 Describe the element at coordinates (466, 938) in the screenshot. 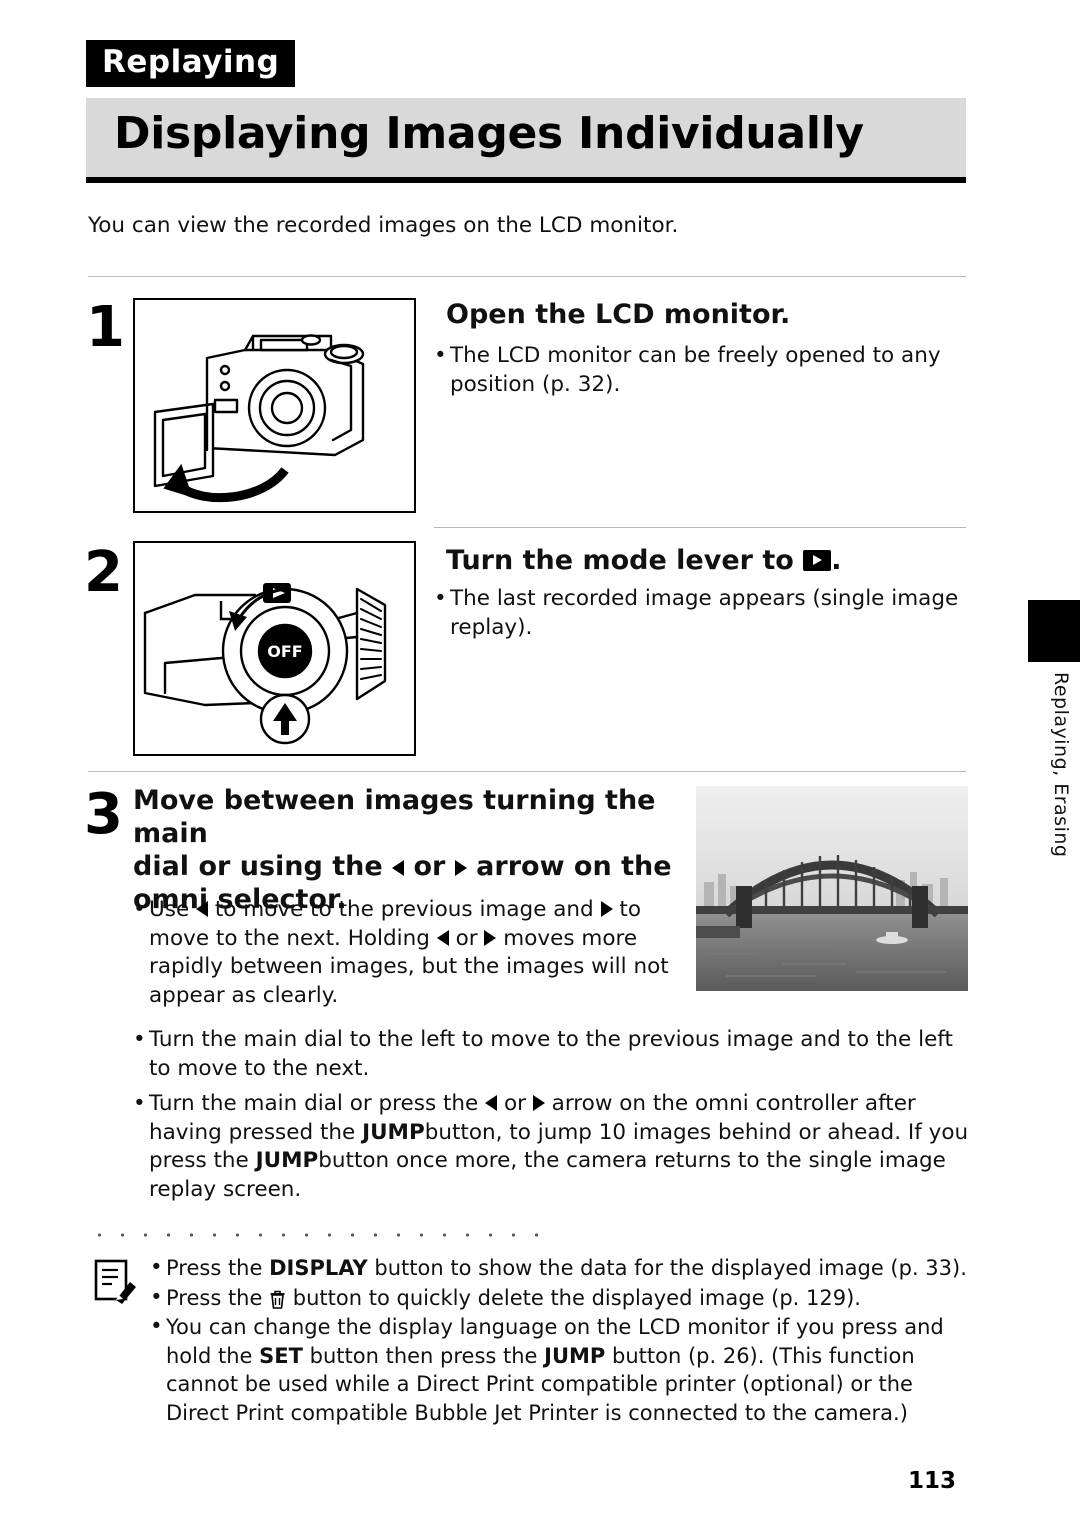

I see `bullet-seg-d: or` at that location.